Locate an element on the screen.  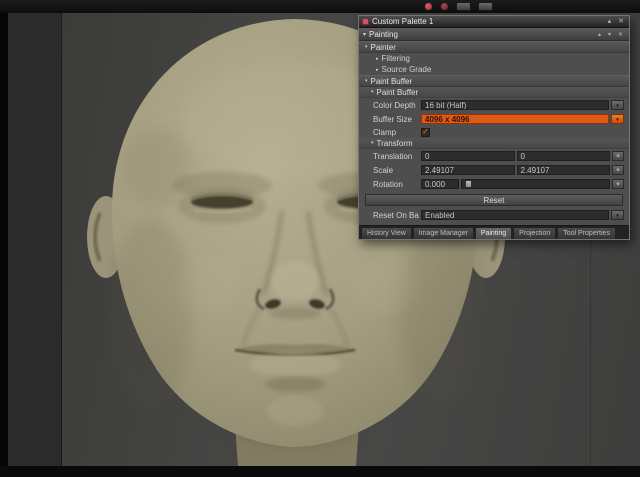
reset-on-bake-dropdown-arrow: ▼ is located at coordinates (617, 215).